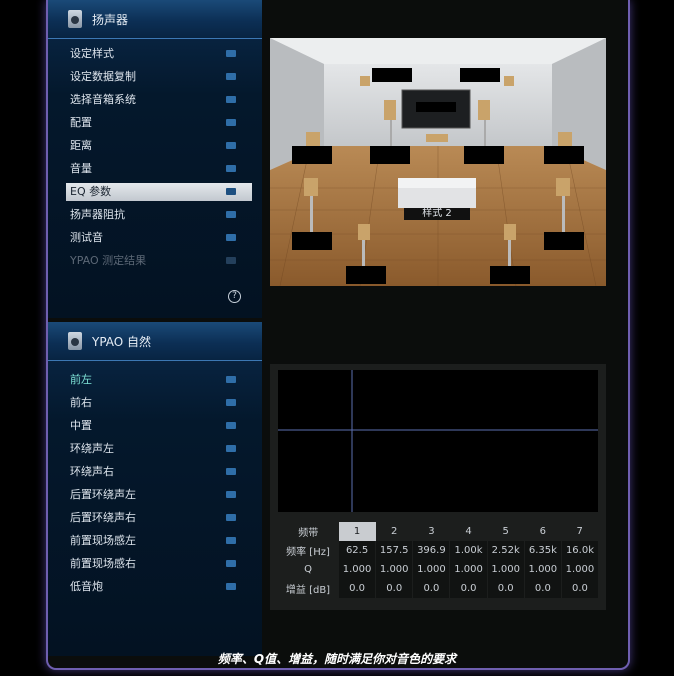 This screenshot has width=674, height=676. I want to click on pattern-label: 样式 2, so click(437, 213).